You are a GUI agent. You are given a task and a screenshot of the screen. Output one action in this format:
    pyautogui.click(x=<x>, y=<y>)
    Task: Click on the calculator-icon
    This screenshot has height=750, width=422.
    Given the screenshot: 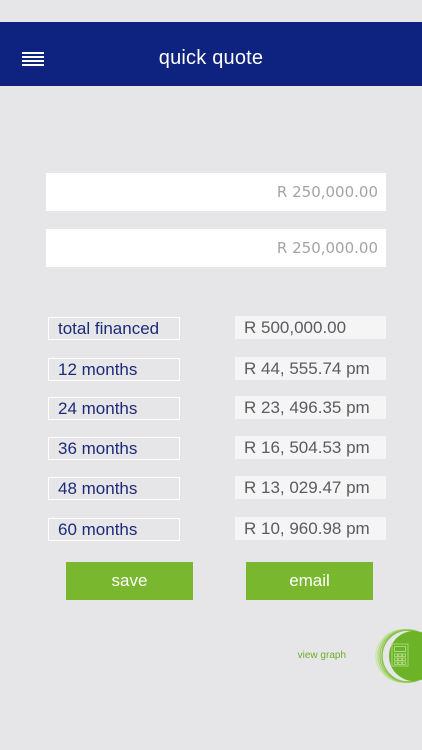 What is the action you would take?
    pyautogui.click(x=398, y=656)
    